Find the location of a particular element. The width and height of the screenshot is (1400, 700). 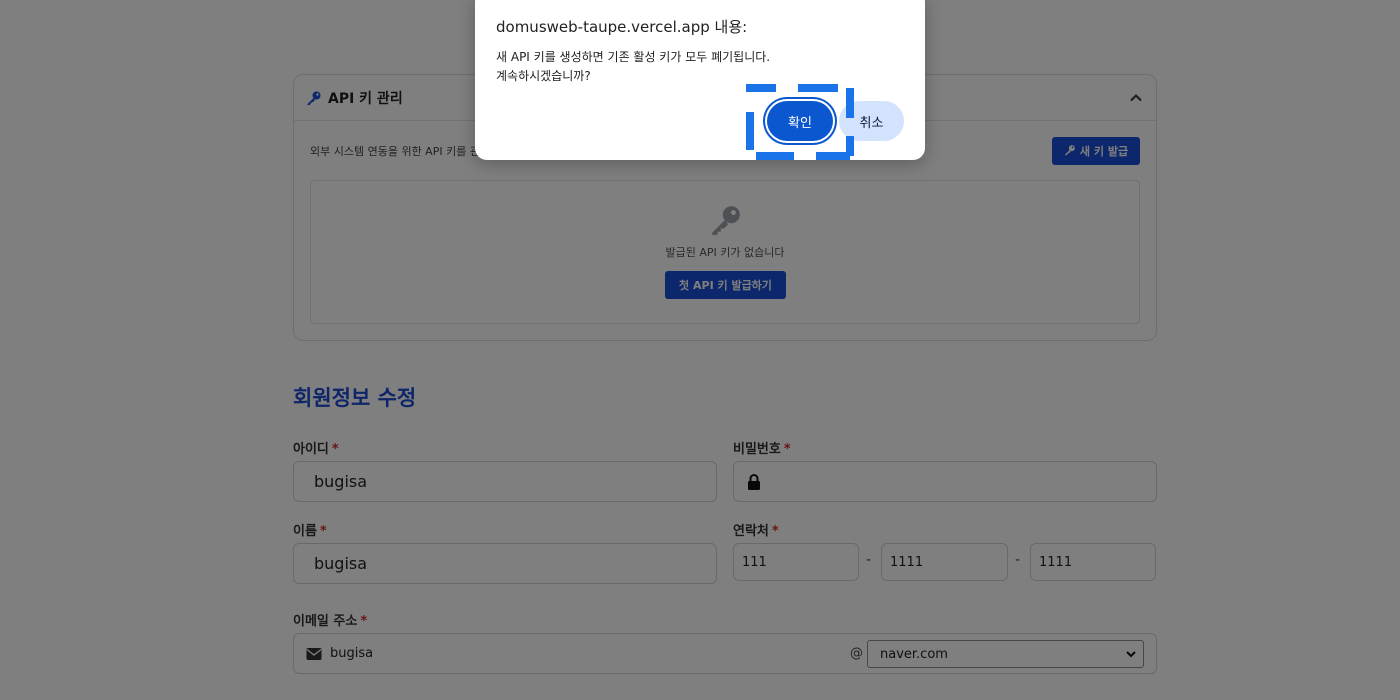

dialog-title: domusweb-taupe.vercel.app 내용: is located at coordinates (622, 27).